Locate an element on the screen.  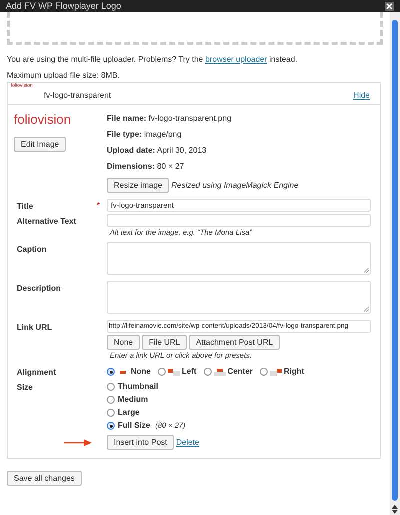
browser-uploader-link: browser uploader is located at coordinates (236, 59).